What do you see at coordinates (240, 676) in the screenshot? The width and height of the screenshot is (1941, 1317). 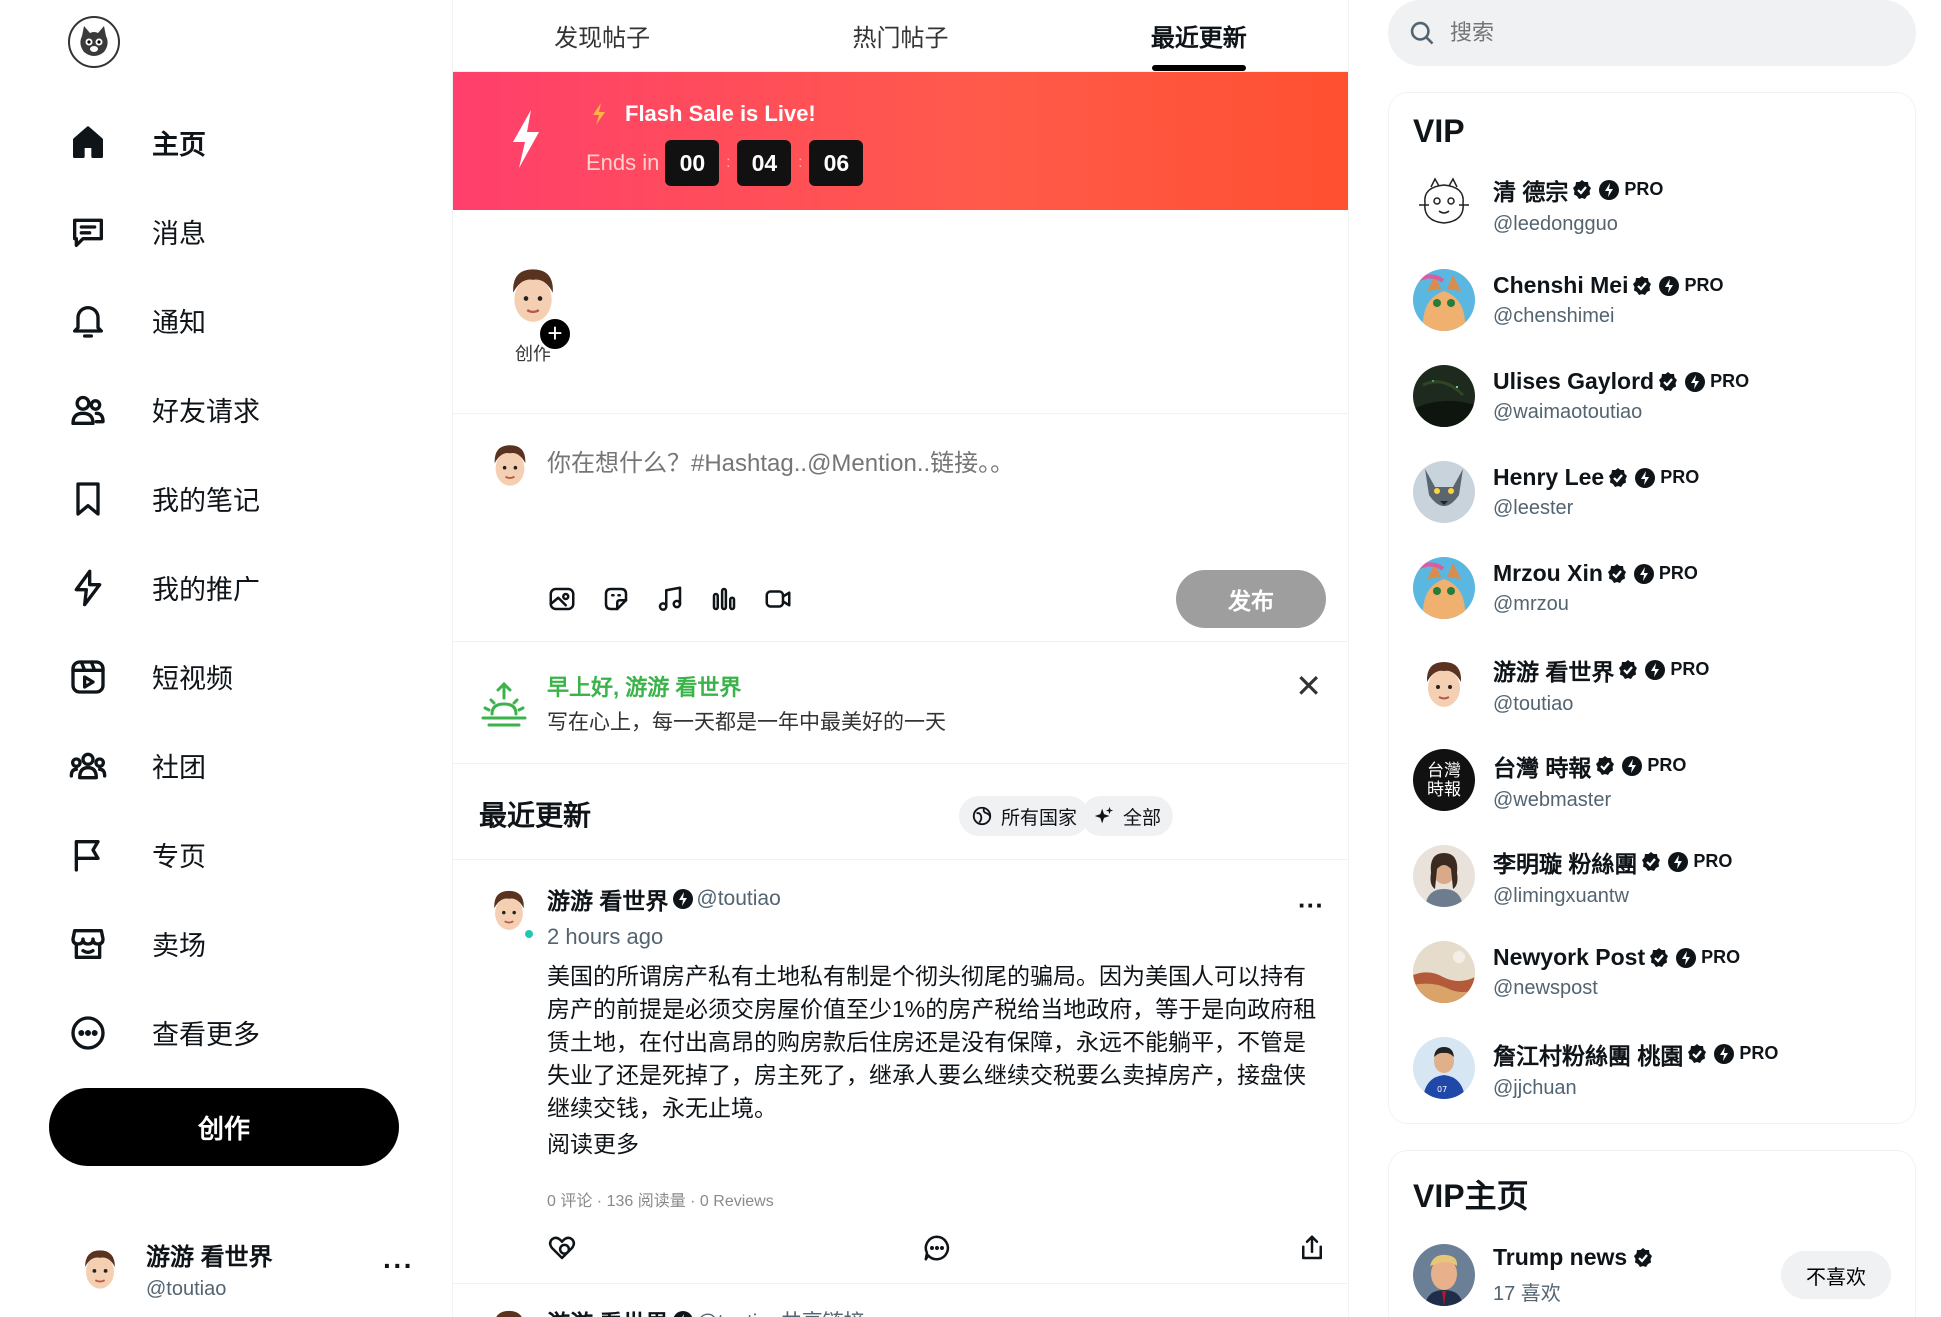 I see `nav-item-short-video: 短视频` at bounding box center [240, 676].